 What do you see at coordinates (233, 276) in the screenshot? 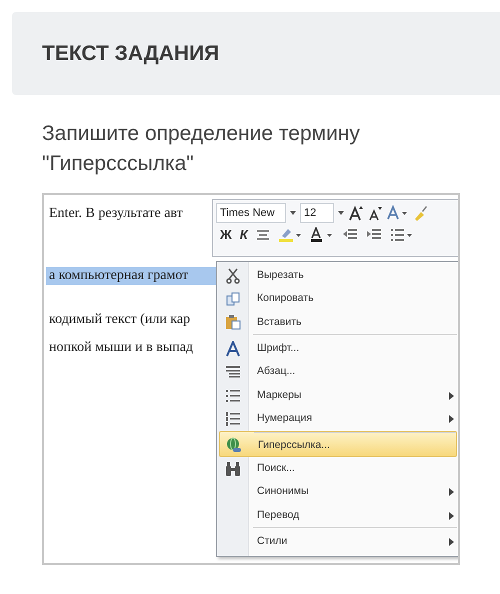
I see `scissors-icon` at bounding box center [233, 276].